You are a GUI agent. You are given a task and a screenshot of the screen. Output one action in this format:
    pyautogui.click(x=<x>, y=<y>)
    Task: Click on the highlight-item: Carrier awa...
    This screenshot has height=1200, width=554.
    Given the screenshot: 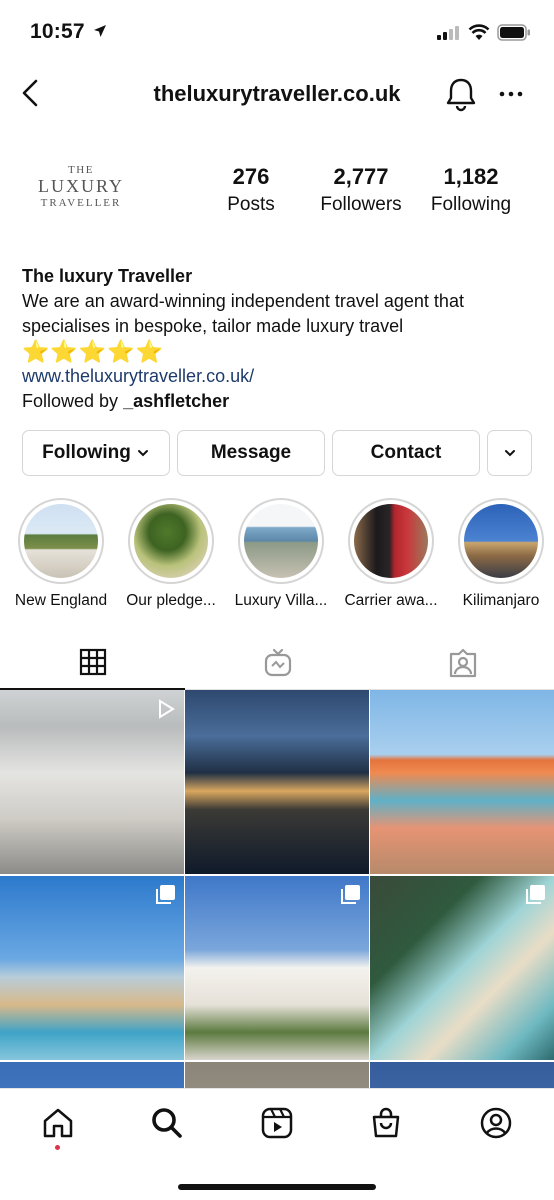 What is the action you would take?
    pyautogui.click(x=391, y=554)
    